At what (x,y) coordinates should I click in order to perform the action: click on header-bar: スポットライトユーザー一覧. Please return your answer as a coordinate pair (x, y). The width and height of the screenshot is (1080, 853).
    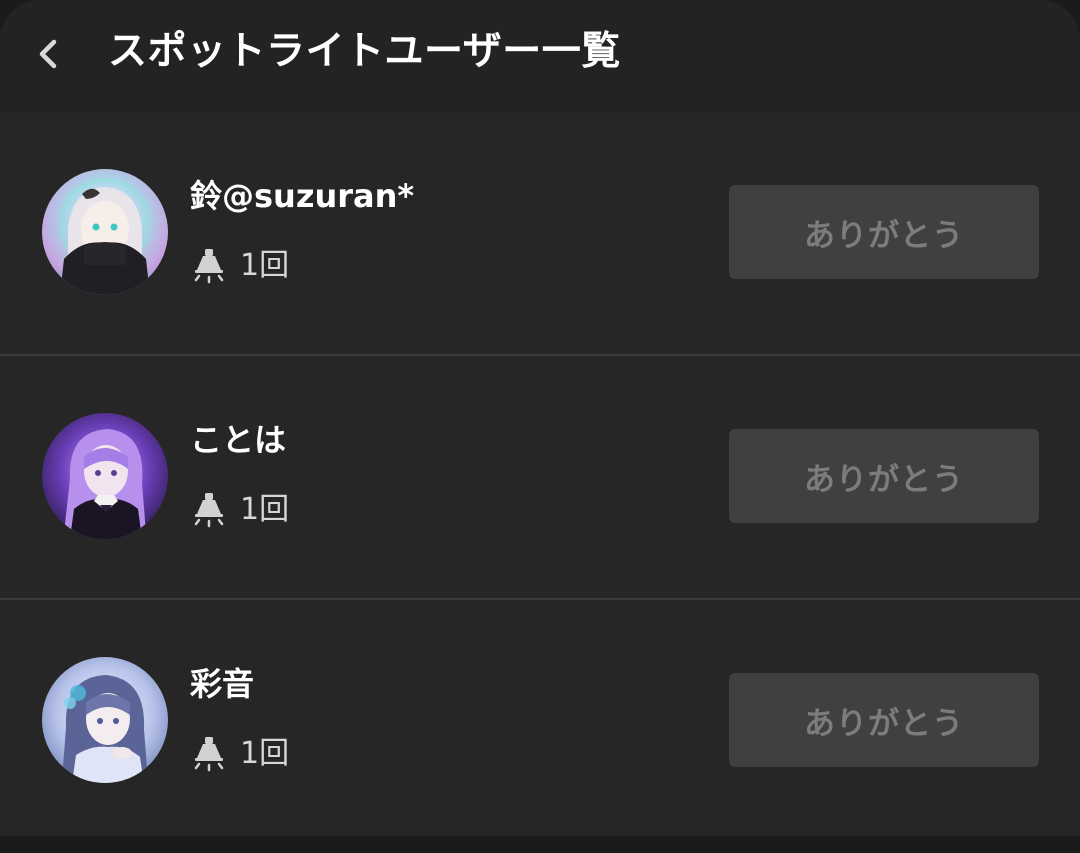
    Looking at the image, I should click on (540, 56).